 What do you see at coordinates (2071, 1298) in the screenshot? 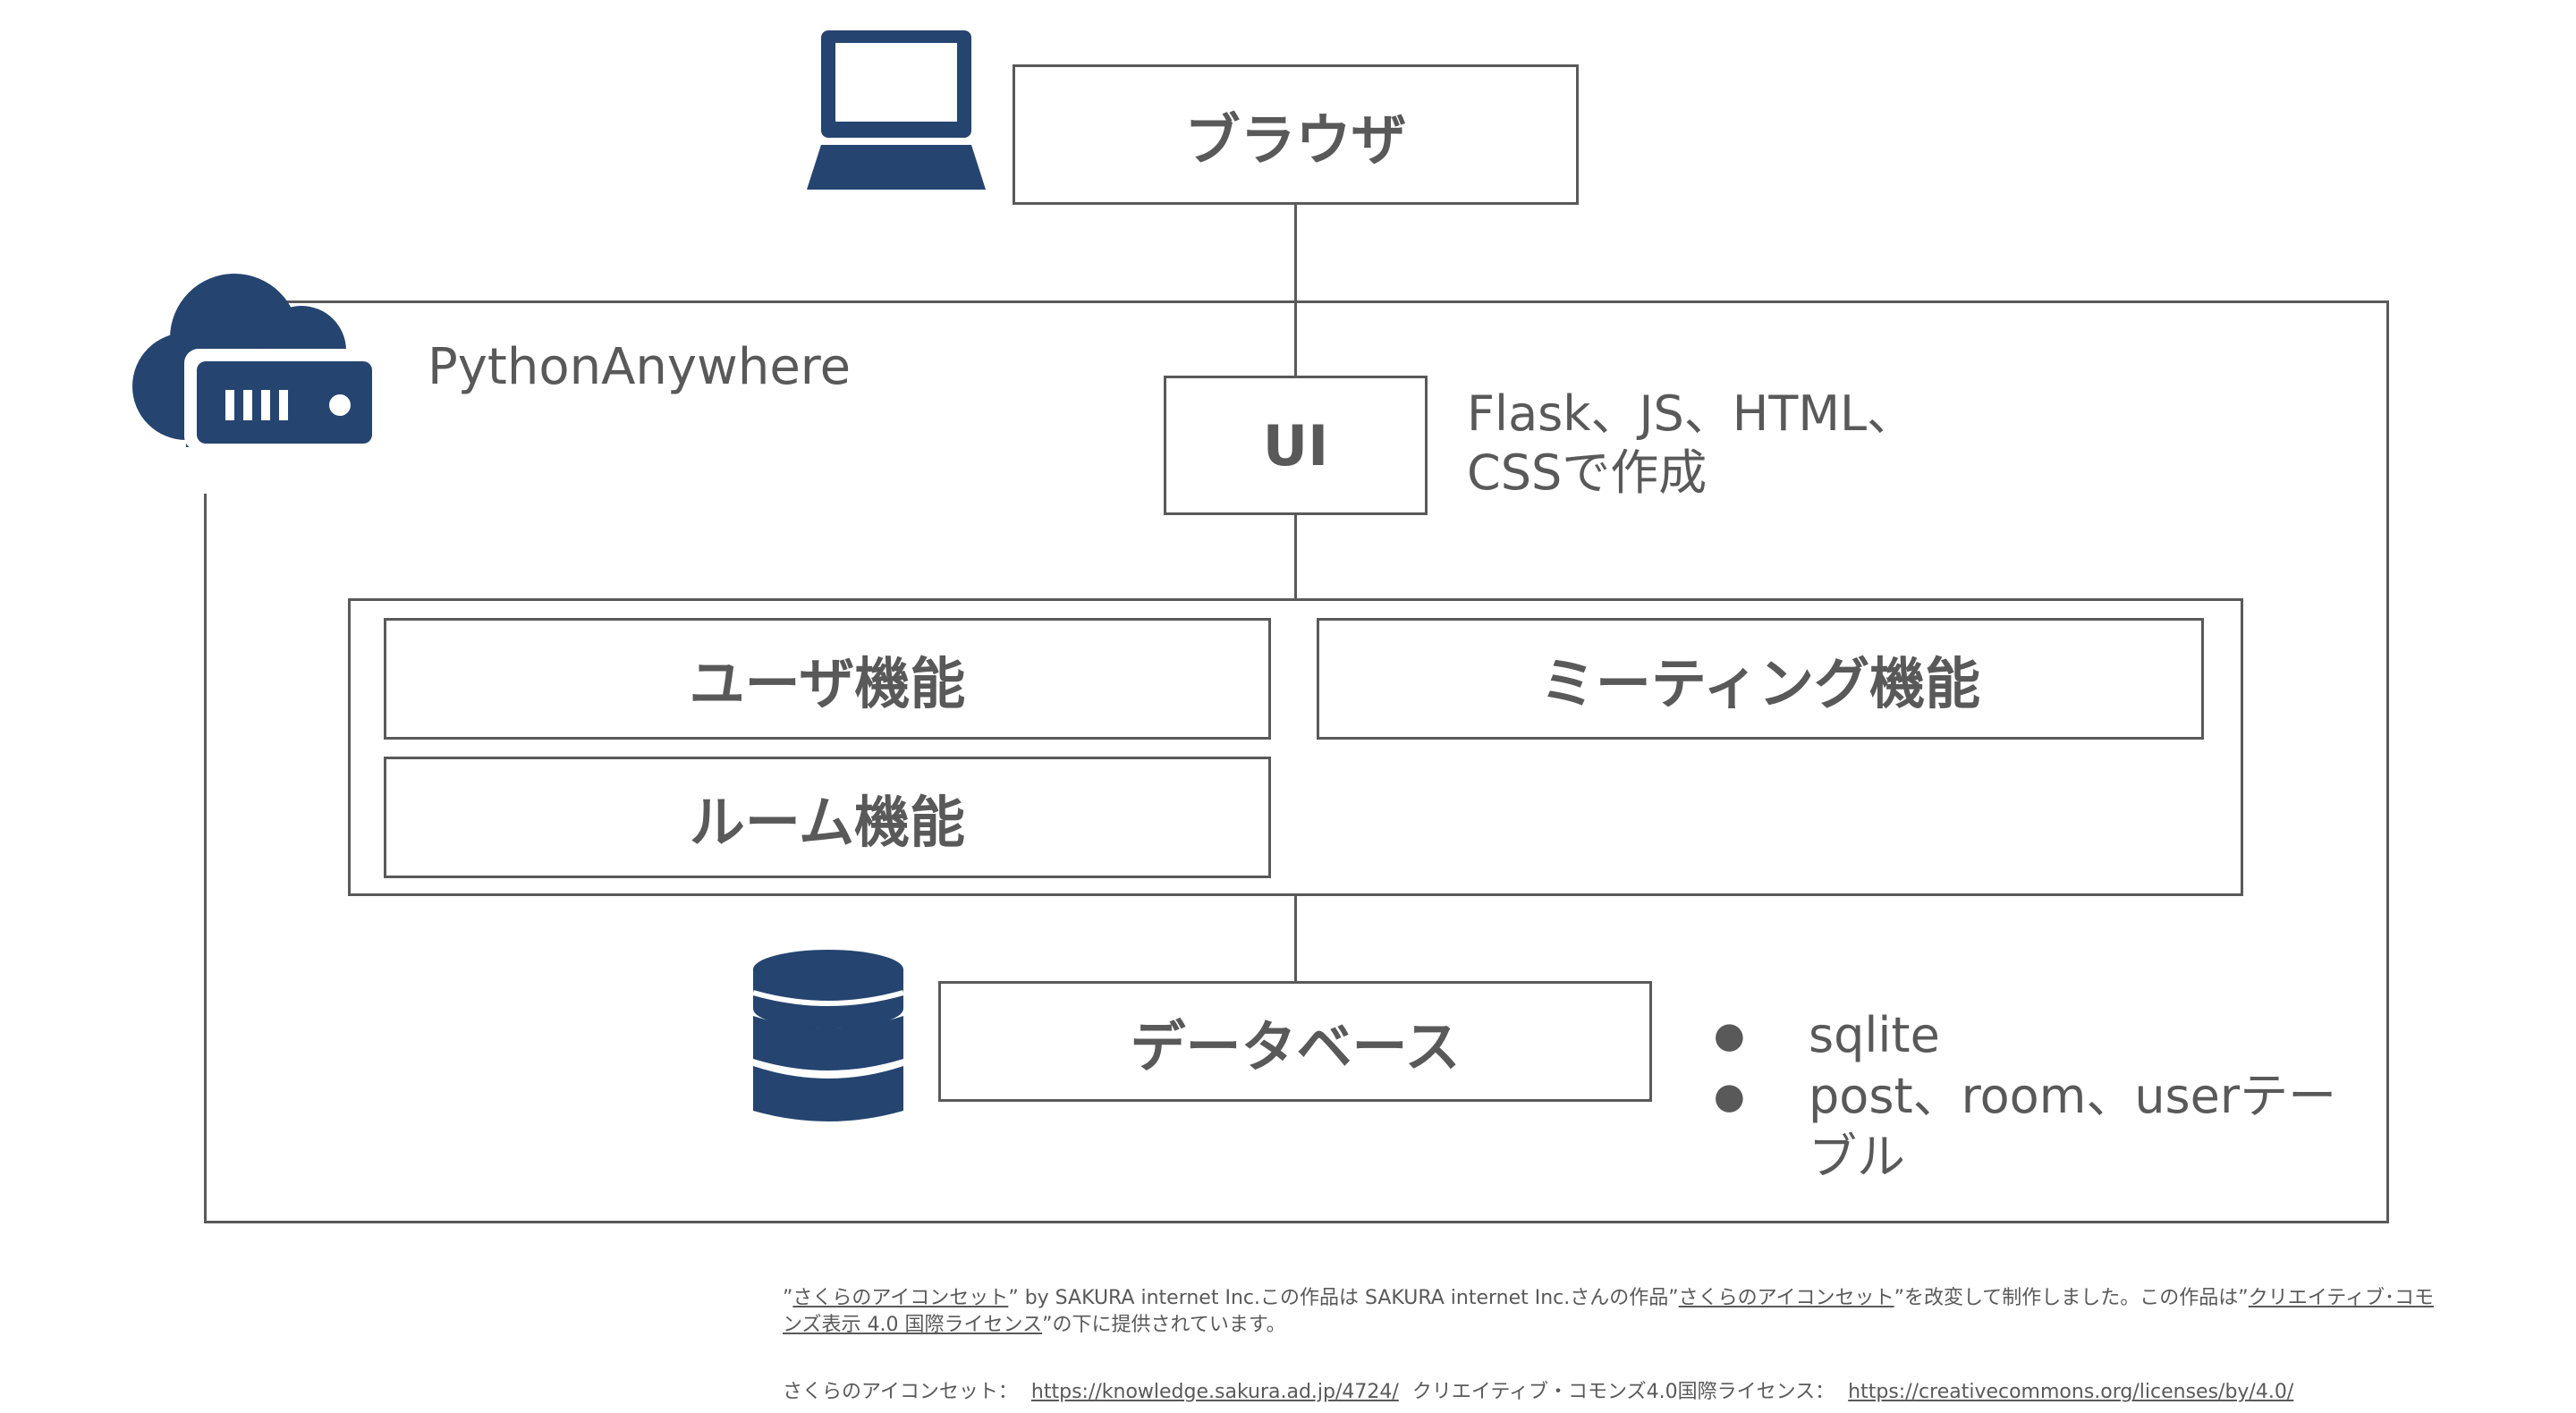
I see `credits-text-2: ”を改変して制作しました。この作品は”` at bounding box center [2071, 1298].